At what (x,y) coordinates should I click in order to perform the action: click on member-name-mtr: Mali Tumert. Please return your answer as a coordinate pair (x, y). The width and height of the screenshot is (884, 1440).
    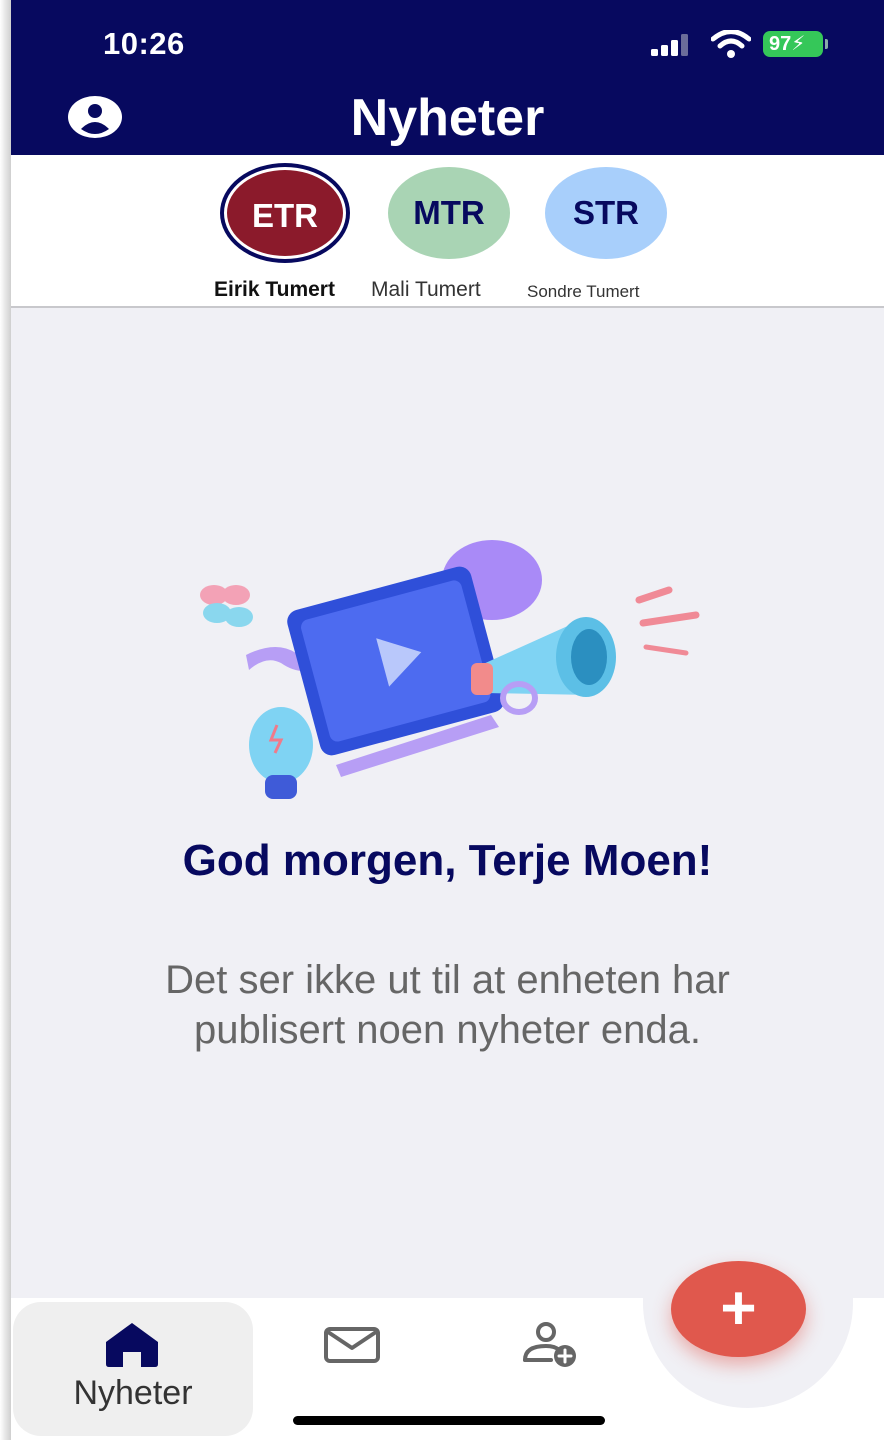
    Looking at the image, I should click on (426, 290).